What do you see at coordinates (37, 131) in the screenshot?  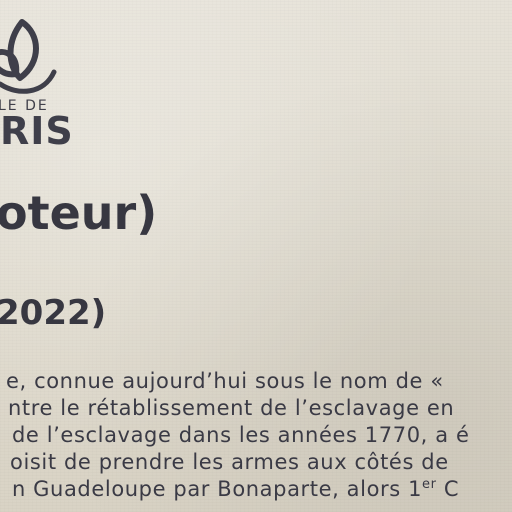 I see `logo-text-main: RIS` at bounding box center [37, 131].